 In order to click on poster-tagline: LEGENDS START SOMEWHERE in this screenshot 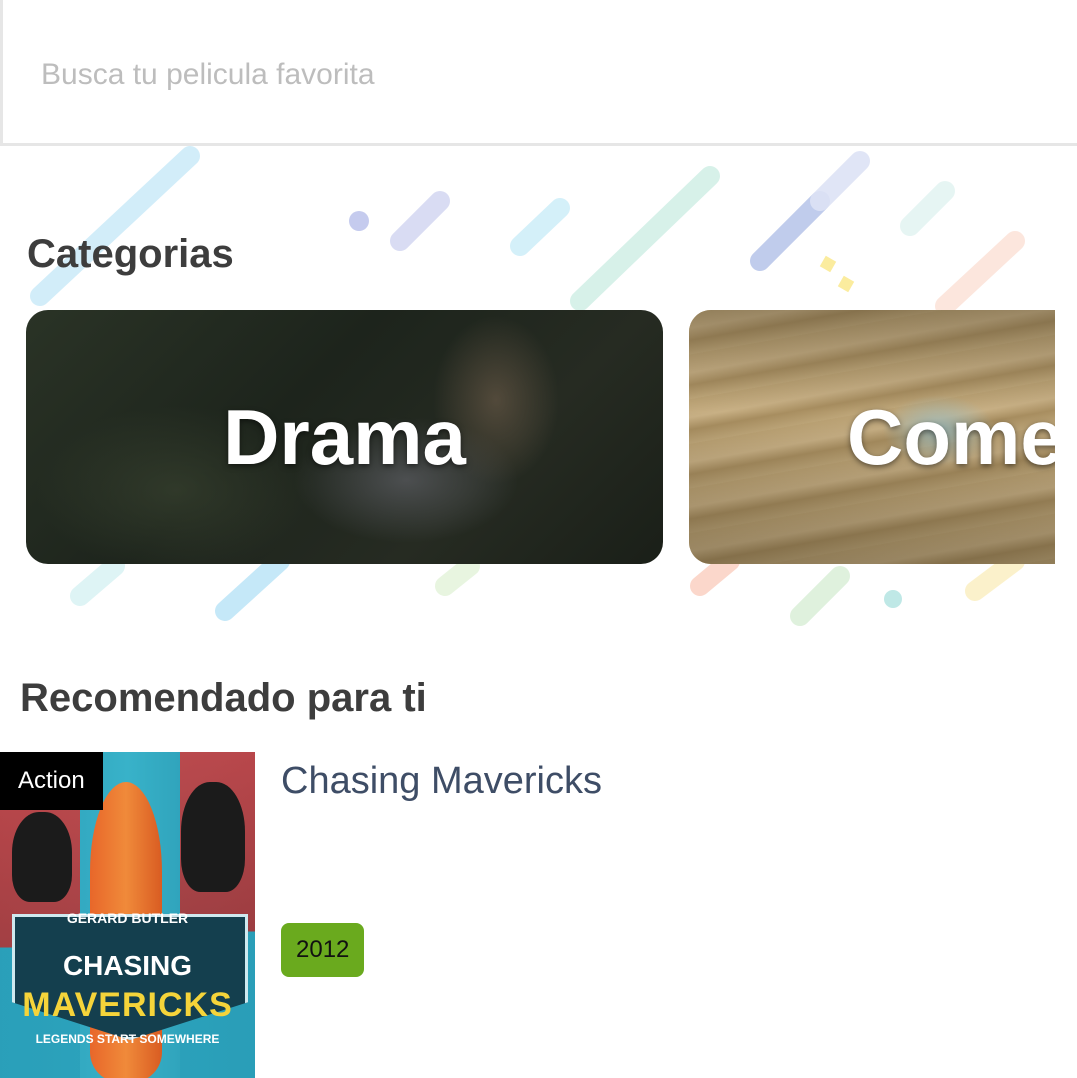, I will do `click(127, 1039)`.